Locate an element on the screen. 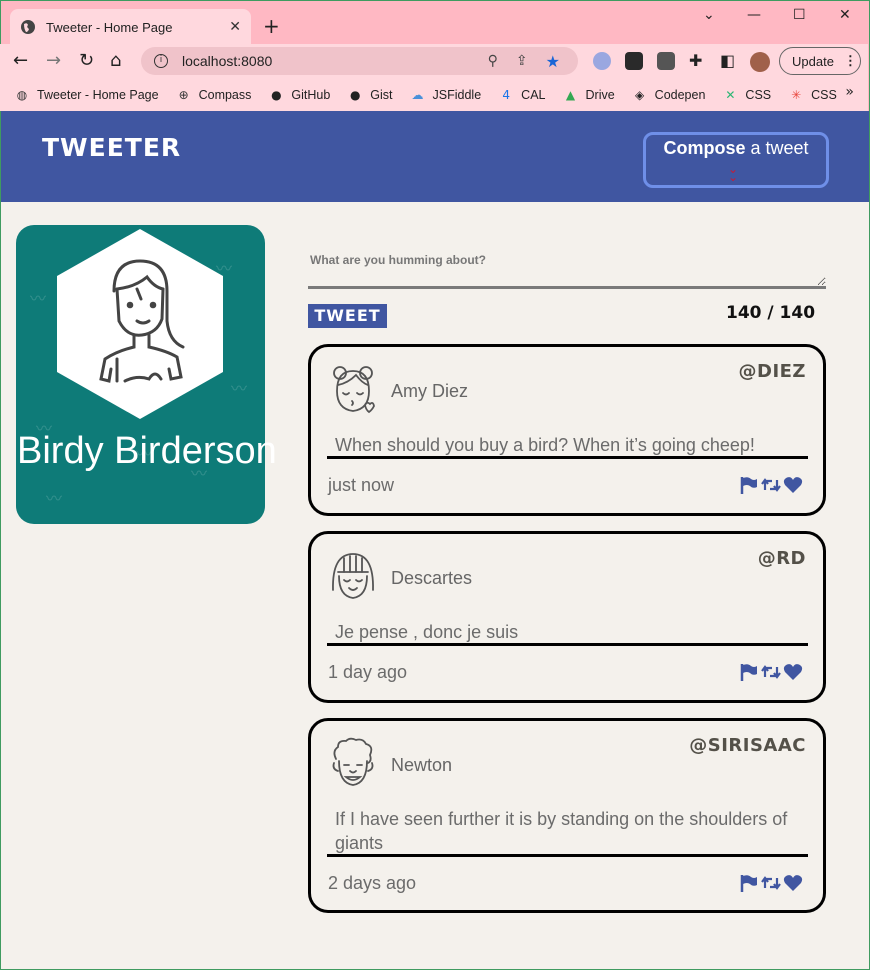  share-icon: ⇪ is located at coordinates (522, 61).